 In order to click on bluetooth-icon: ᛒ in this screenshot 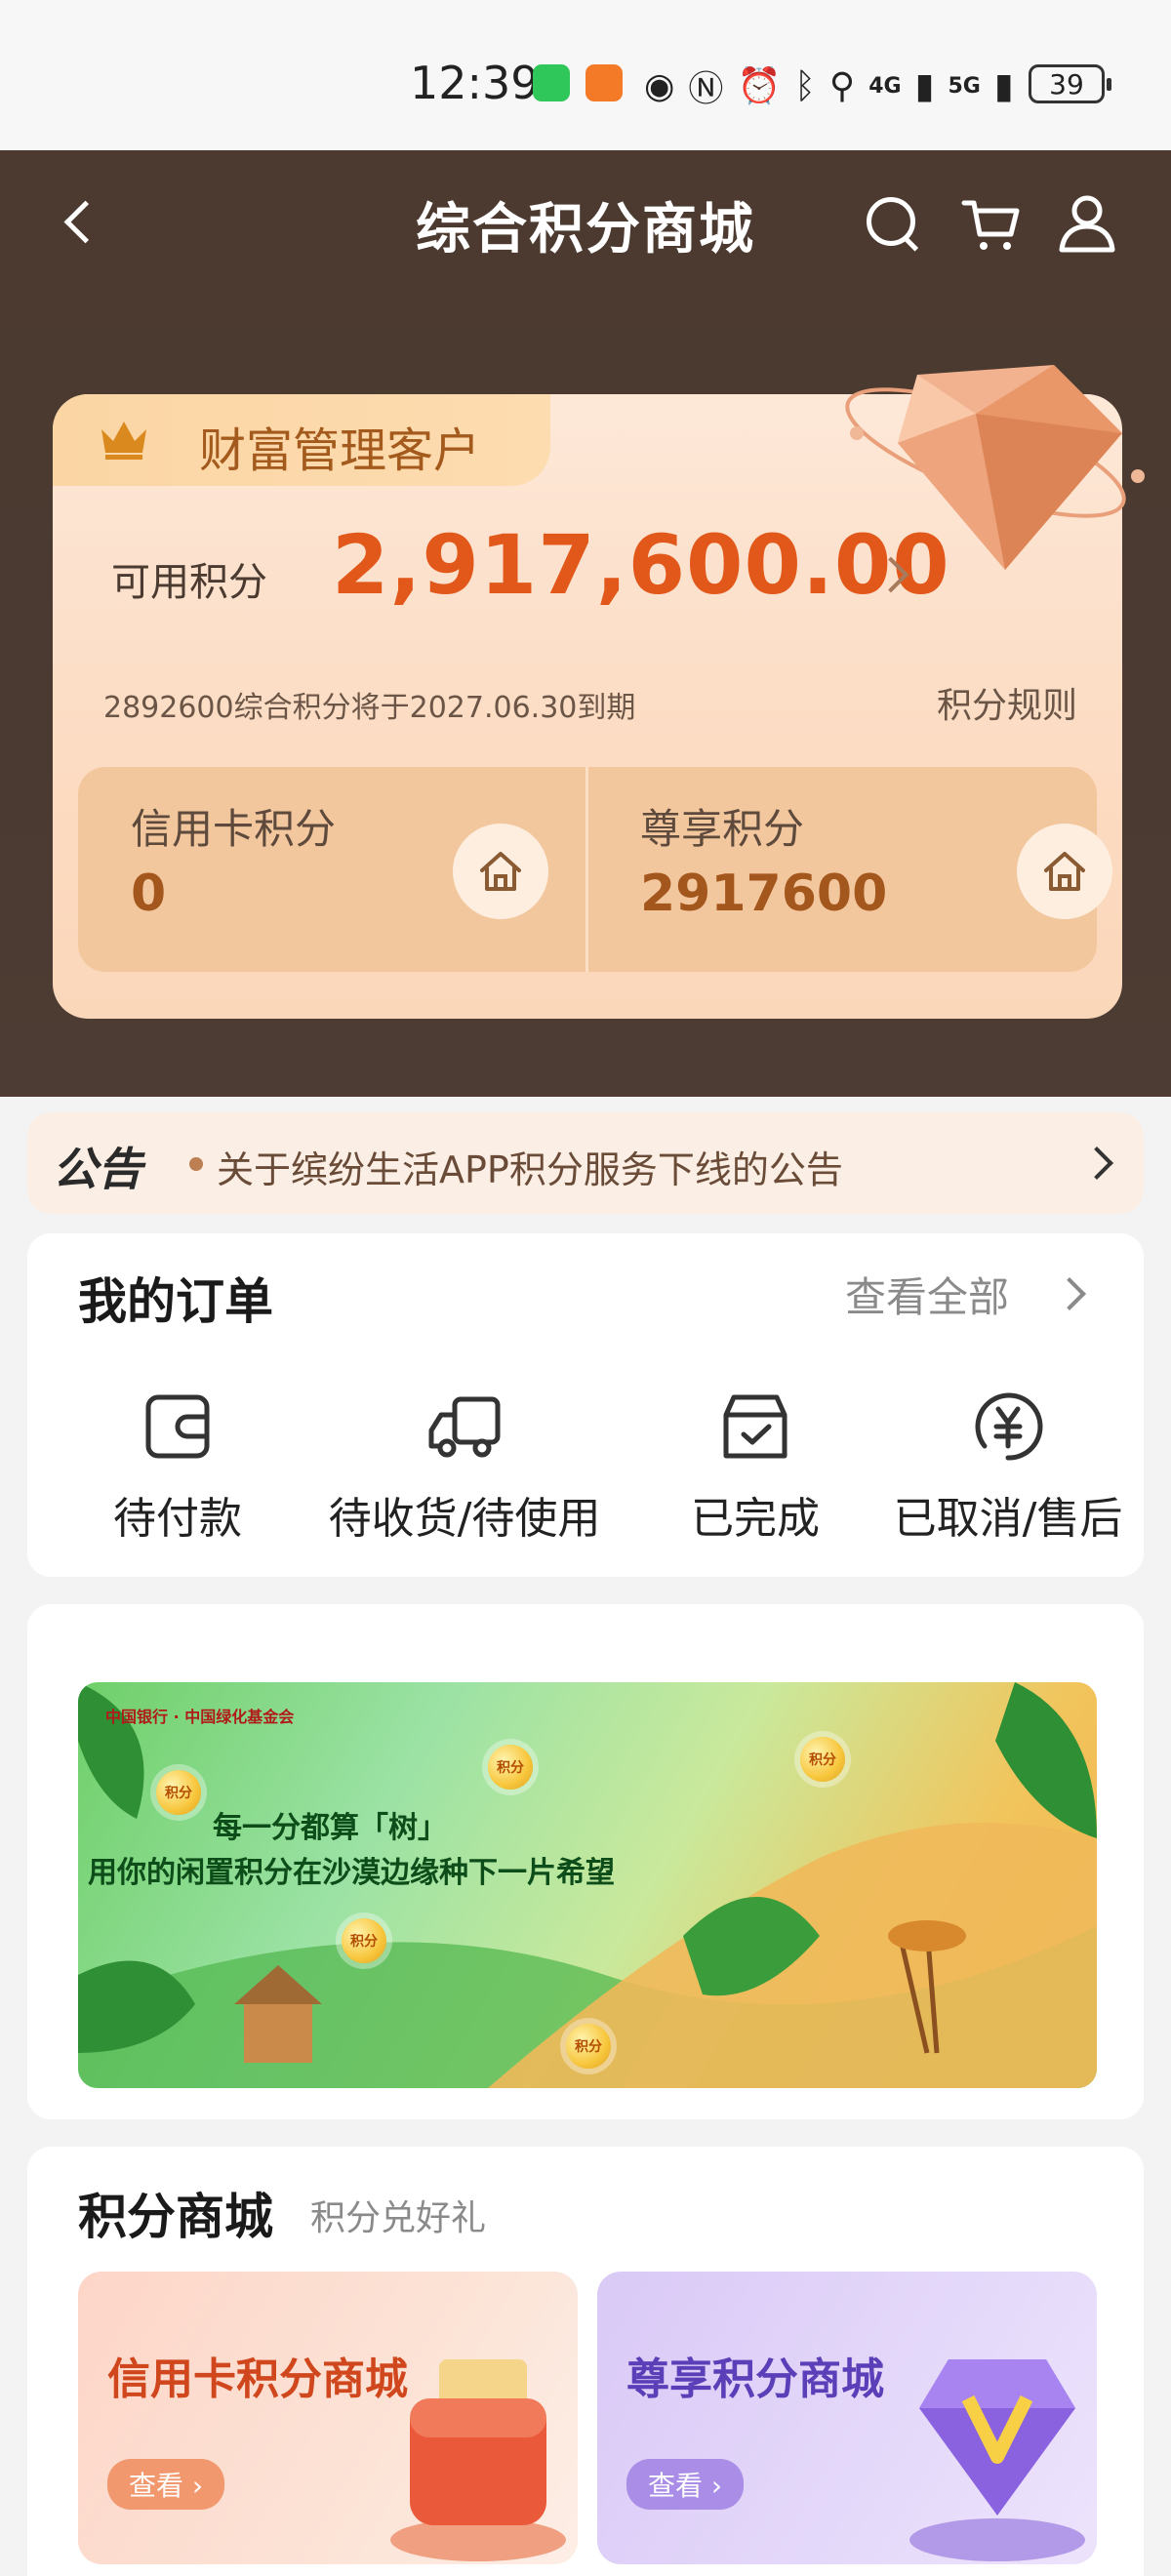, I will do `click(805, 85)`.